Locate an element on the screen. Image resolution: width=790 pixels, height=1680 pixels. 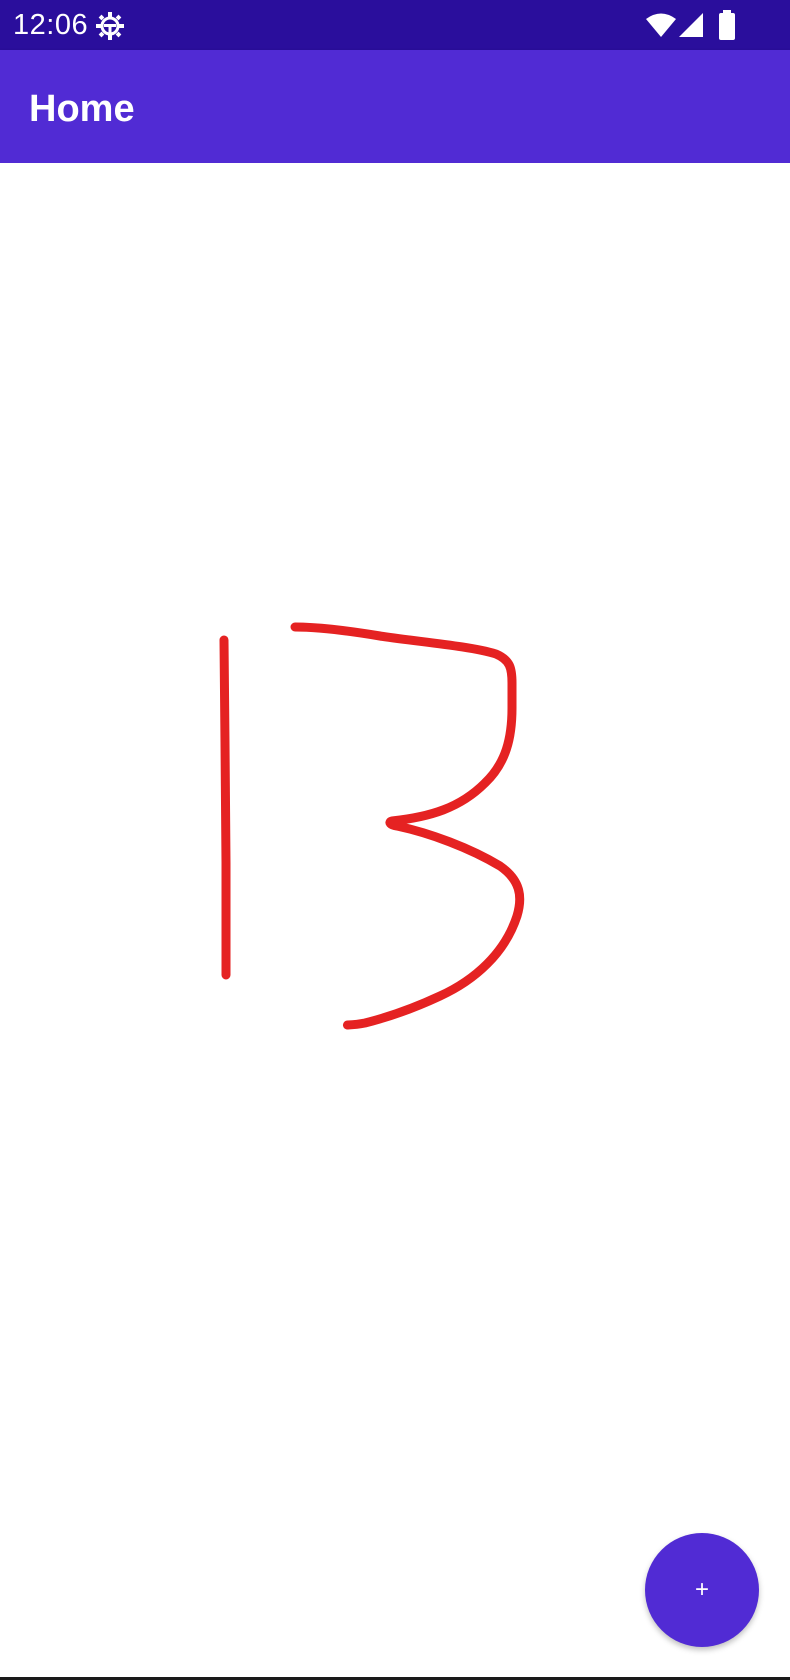
wifi-icon is located at coordinates (661, 25).